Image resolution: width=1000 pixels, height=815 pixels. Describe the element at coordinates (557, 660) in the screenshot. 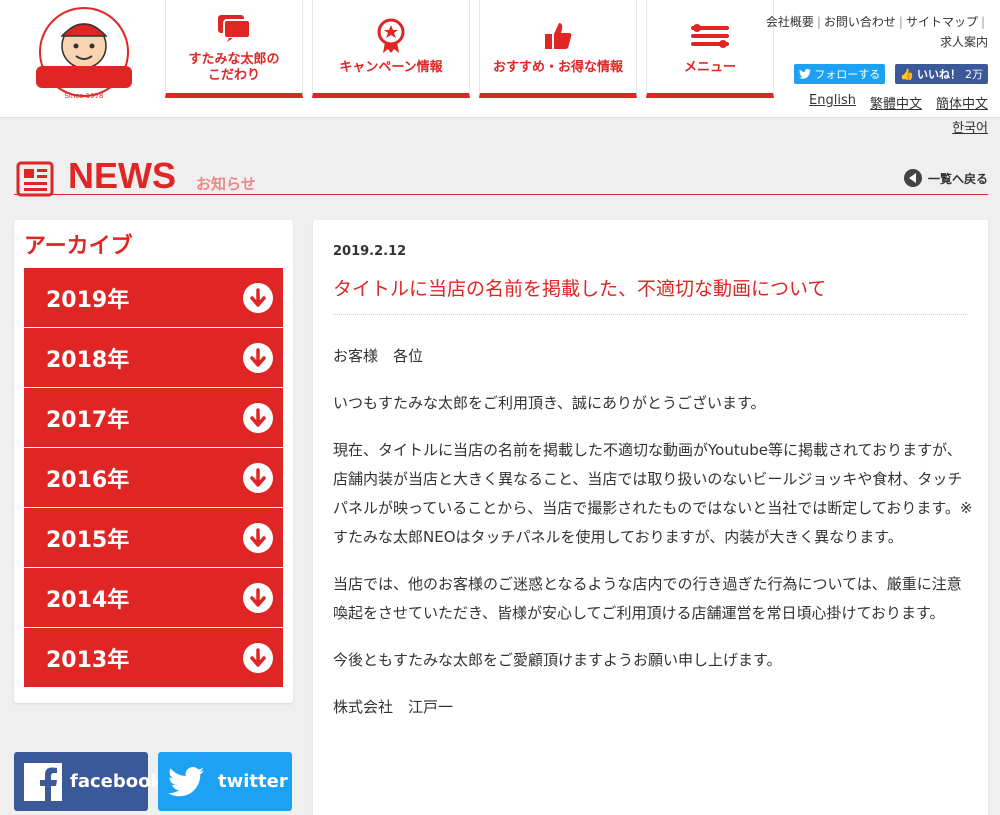

I see `article-paragraph: 今後ともすたみな太郎をご愛顧頂けますようお願い申し上げます。` at that location.